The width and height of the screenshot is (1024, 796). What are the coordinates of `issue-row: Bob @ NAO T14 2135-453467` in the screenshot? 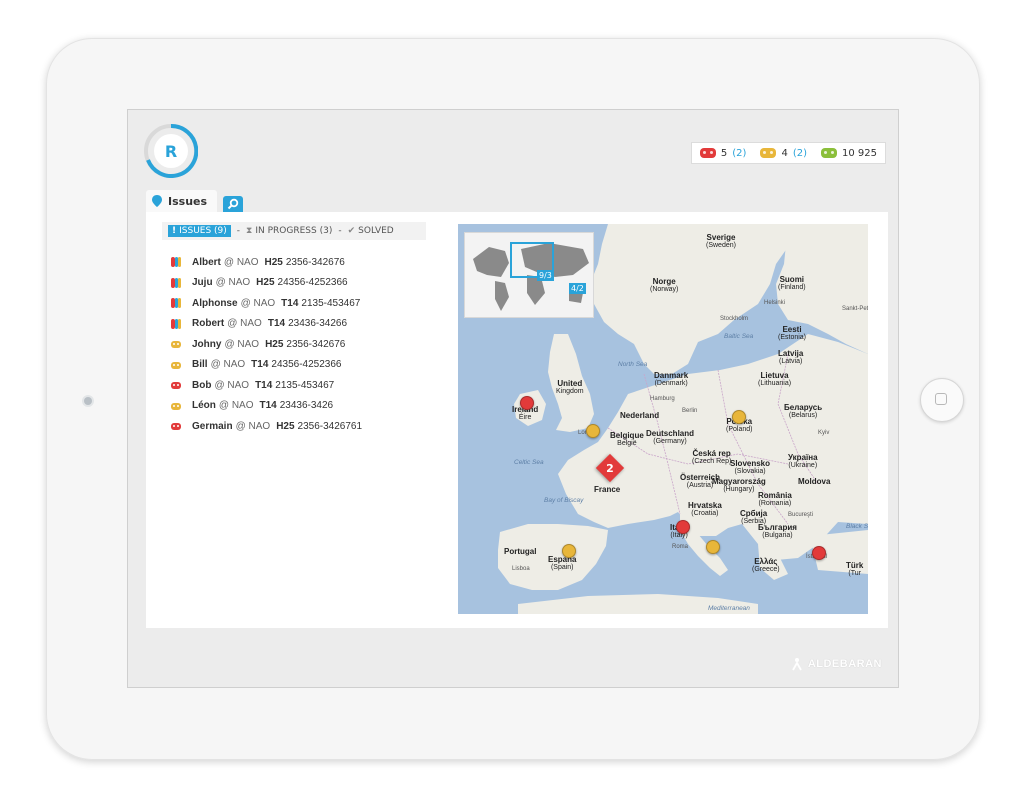 It's located at (266, 385).